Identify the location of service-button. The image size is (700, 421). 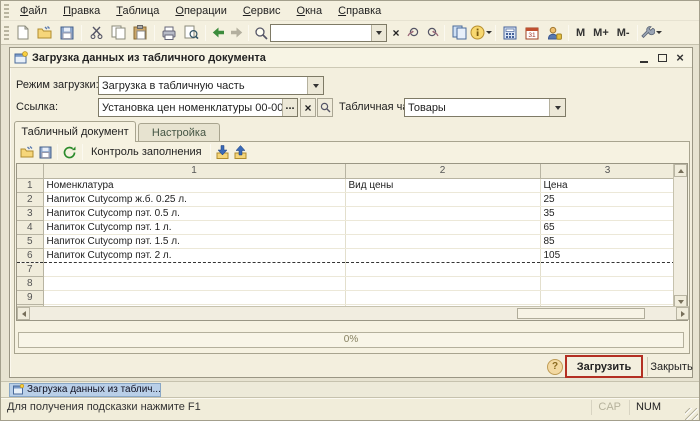
(652, 33).